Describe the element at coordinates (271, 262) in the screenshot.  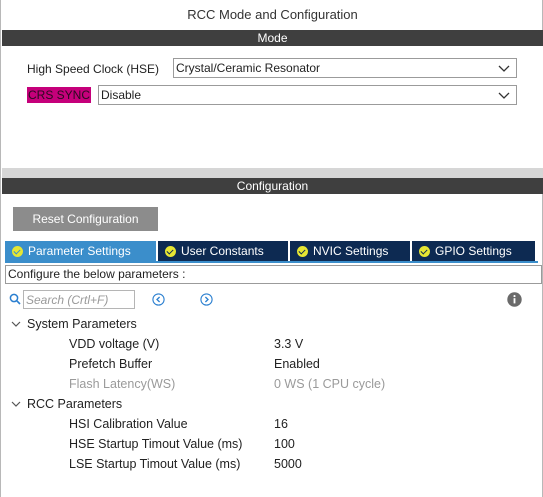
I see `tab-underline` at that location.